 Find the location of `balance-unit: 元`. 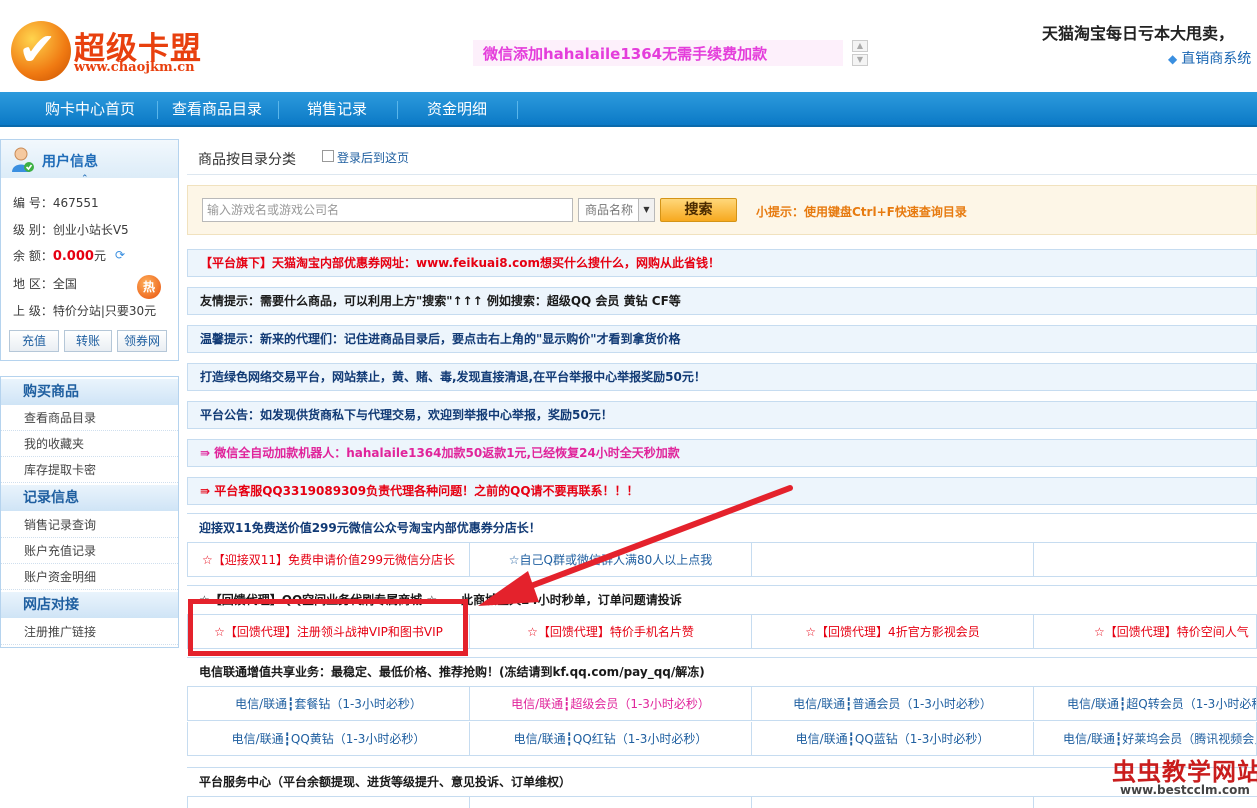

balance-unit: 元 is located at coordinates (99, 256).